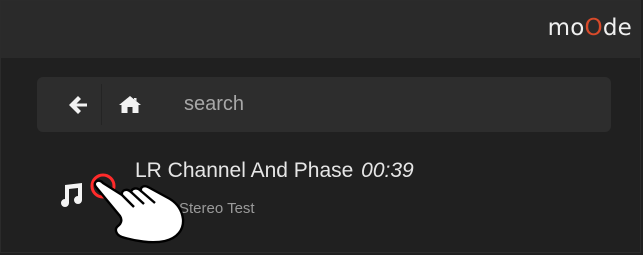  I want to click on back-button, so click(78, 104).